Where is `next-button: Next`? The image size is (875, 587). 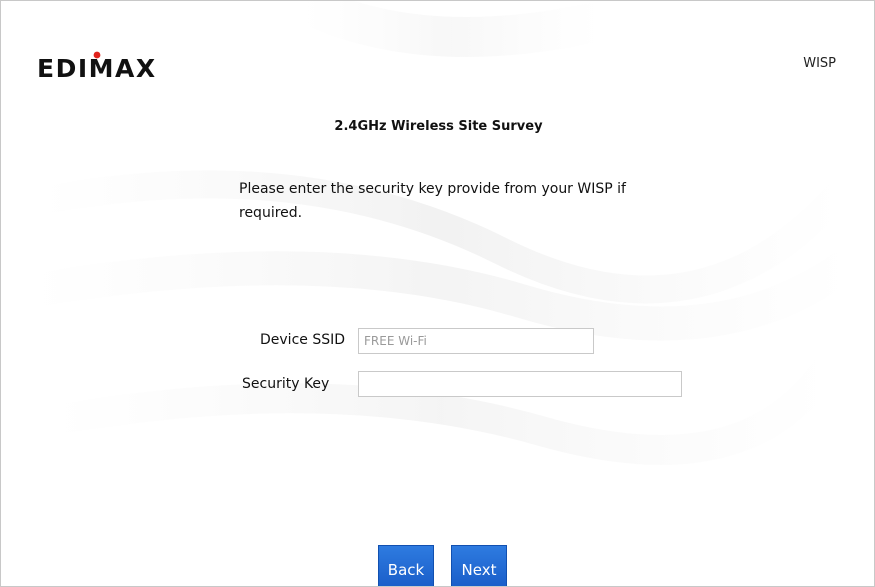 next-button: Next is located at coordinates (479, 565).